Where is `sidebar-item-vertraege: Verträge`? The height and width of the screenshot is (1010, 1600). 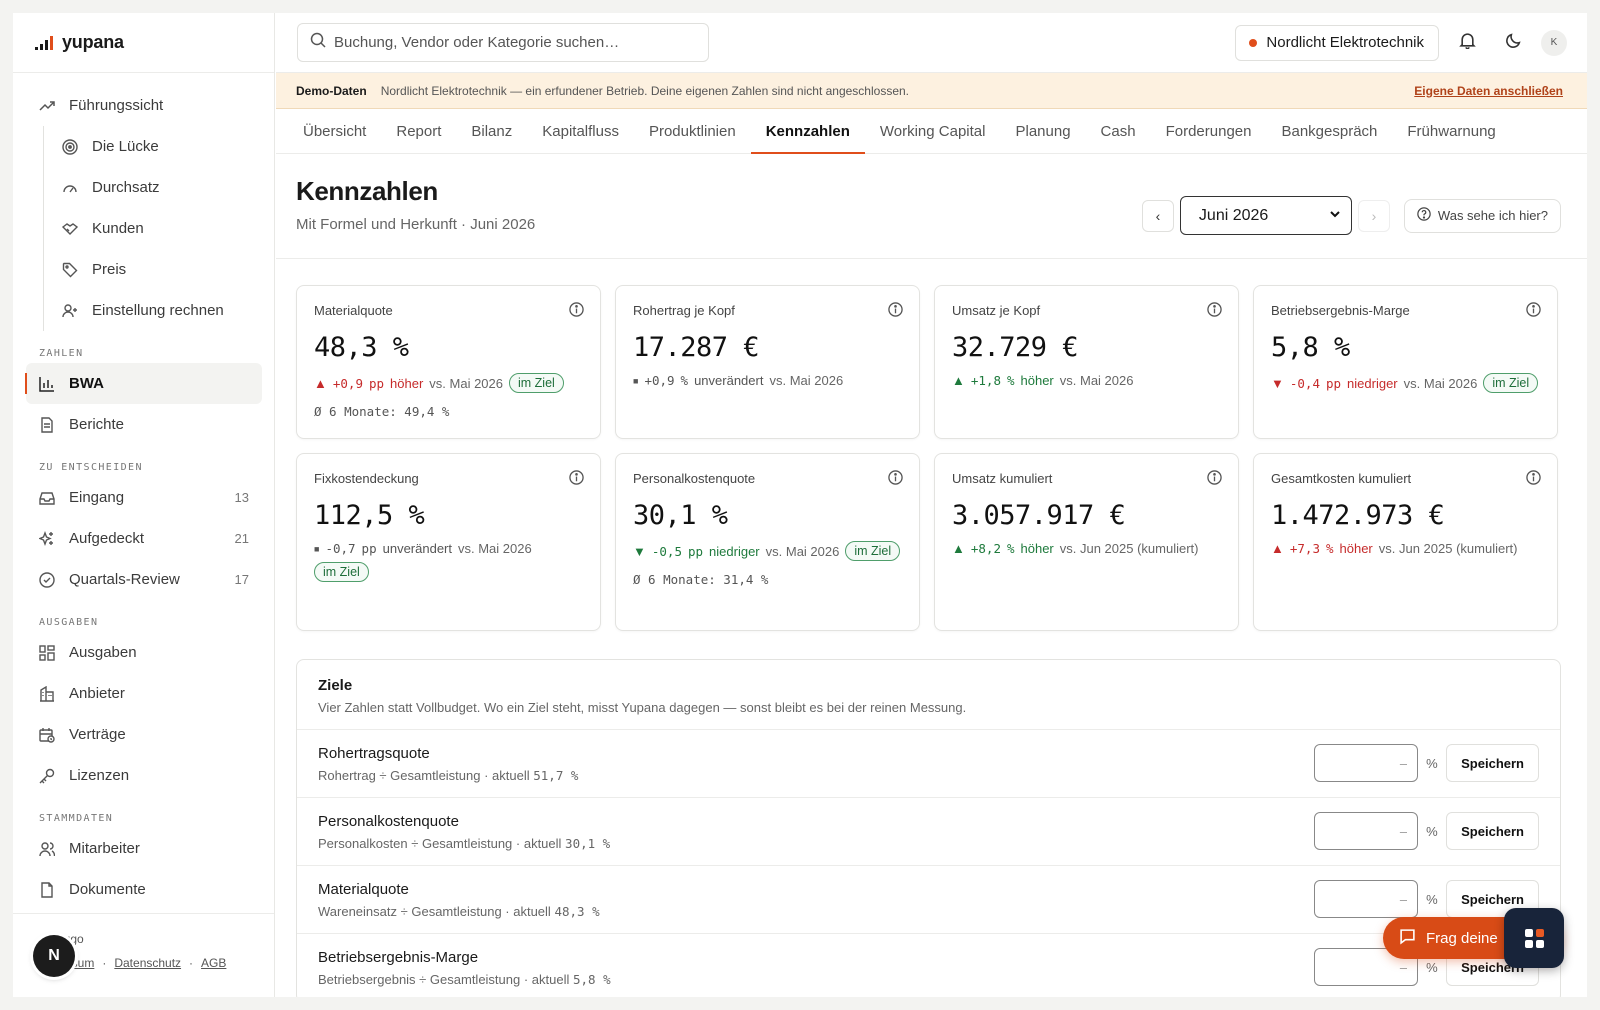
sidebar-item-vertraege: Verträge is located at coordinates (143, 734).